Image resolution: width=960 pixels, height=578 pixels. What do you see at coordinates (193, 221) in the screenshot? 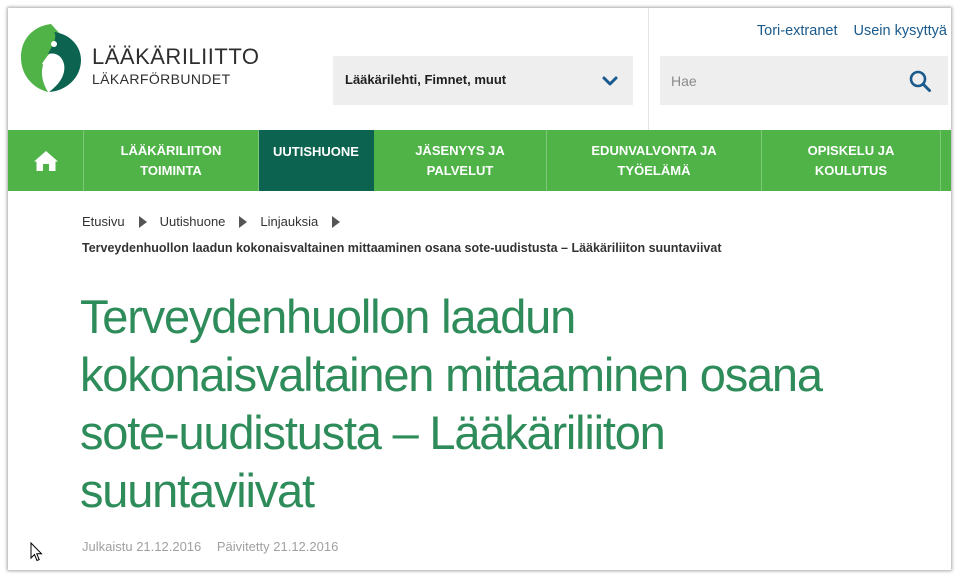
I see `breadcrumb-uutishuone: Uutishuone` at bounding box center [193, 221].